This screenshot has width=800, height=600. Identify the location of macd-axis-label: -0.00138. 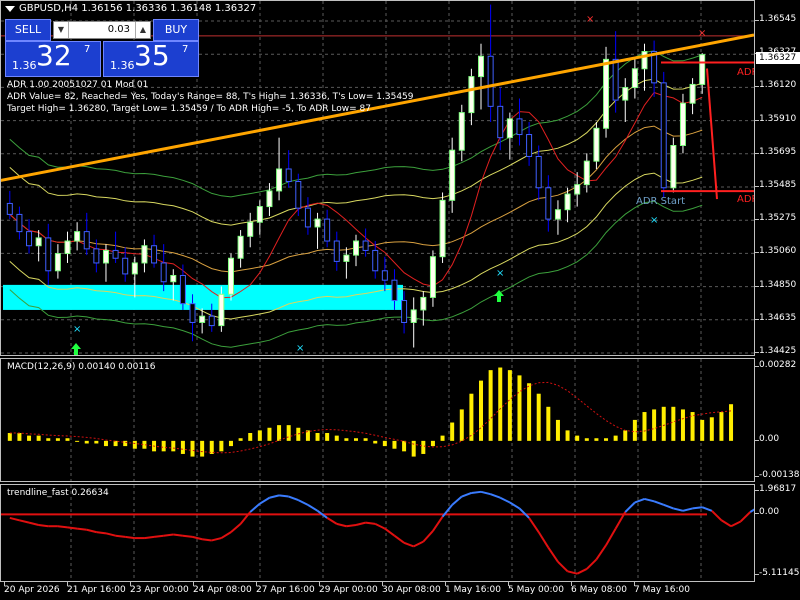
(779, 475).